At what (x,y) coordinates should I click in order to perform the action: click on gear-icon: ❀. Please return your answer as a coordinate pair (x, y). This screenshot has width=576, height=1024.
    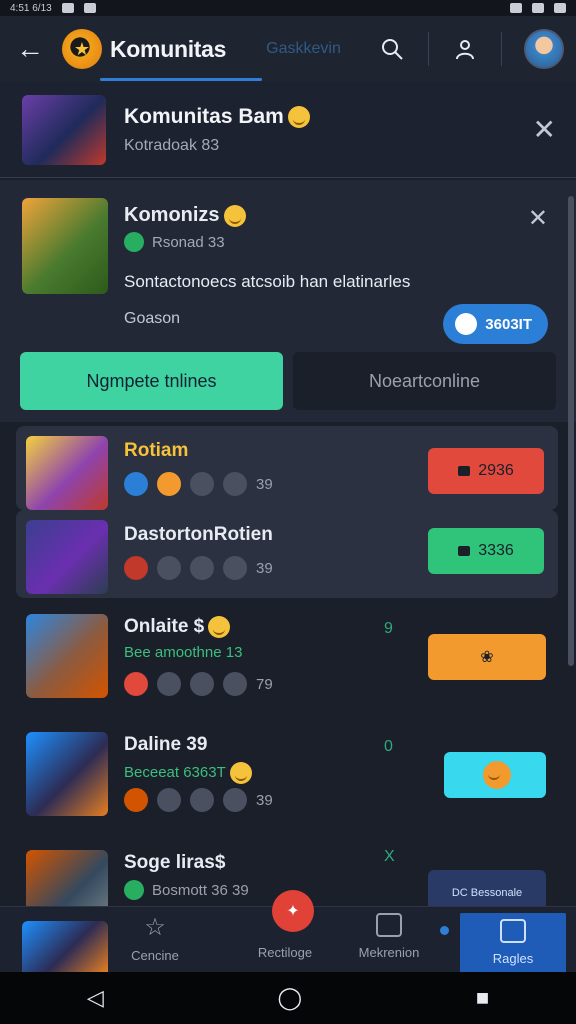
    Looking at the image, I should click on (487, 657).